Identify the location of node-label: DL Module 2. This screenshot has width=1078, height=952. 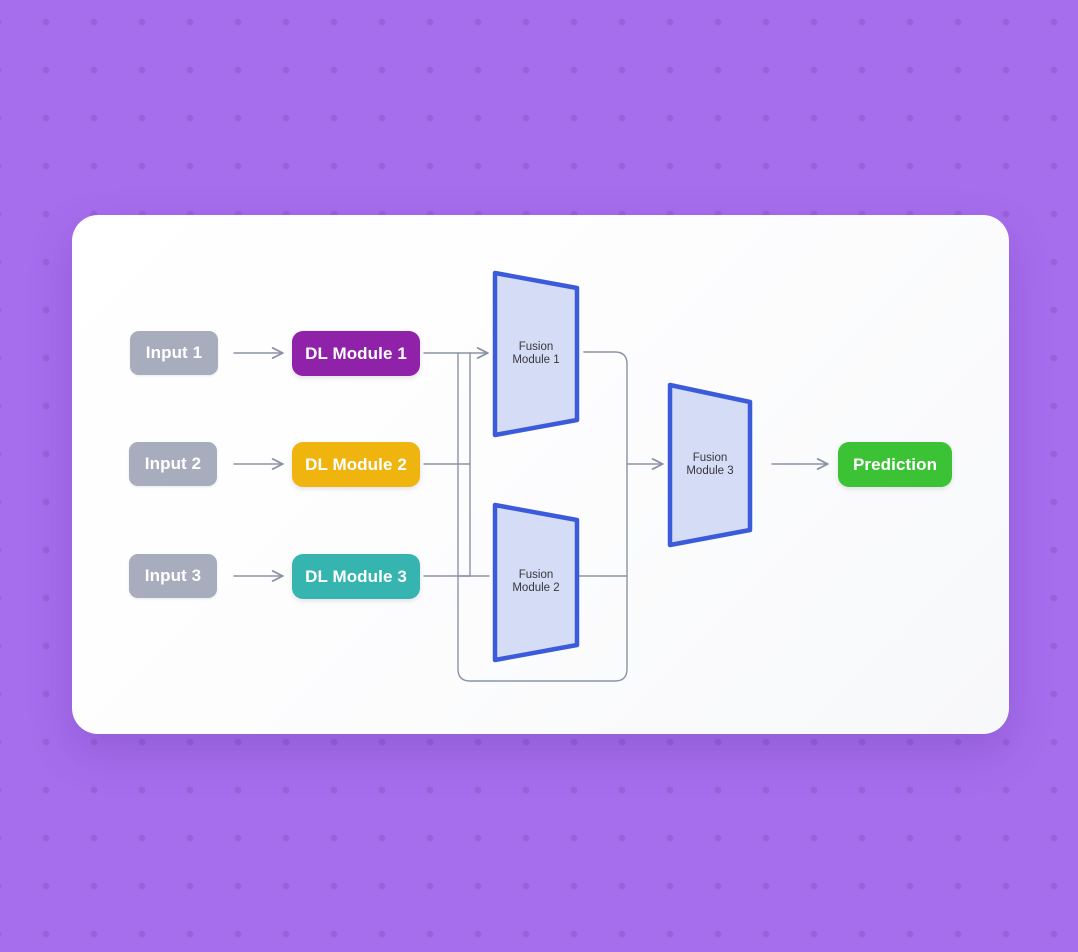
(356, 464).